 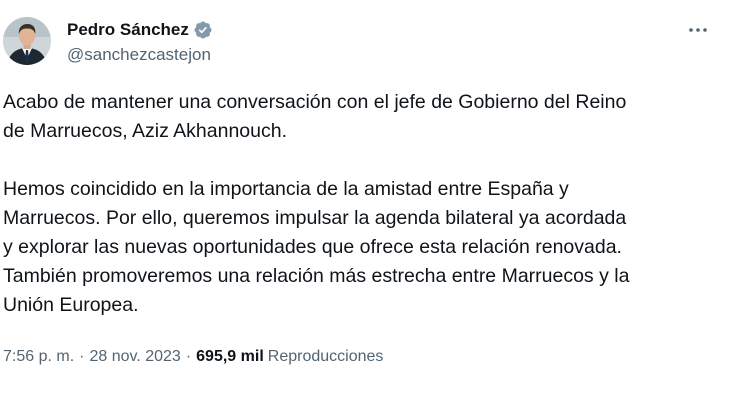 I want to click on author-name-row: Pedro Sánchez, so click(x=140, y=30).